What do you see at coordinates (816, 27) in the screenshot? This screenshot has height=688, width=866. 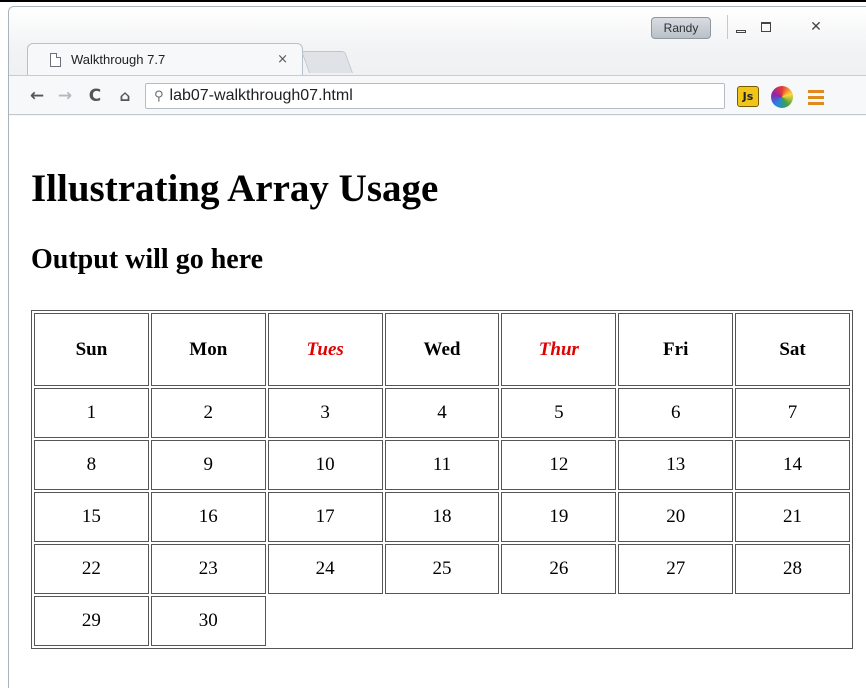 I see `window-close-button: ✕` at bounding box center [816, 27].